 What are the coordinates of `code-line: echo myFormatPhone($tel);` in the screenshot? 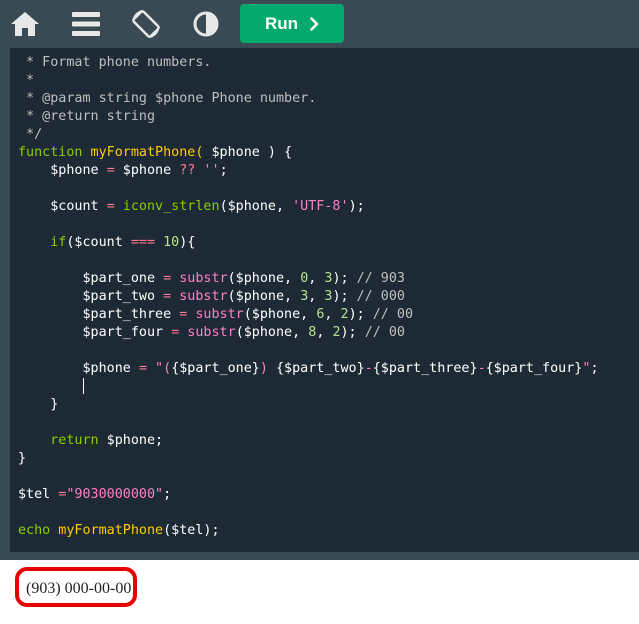 It's located at (308, 531).